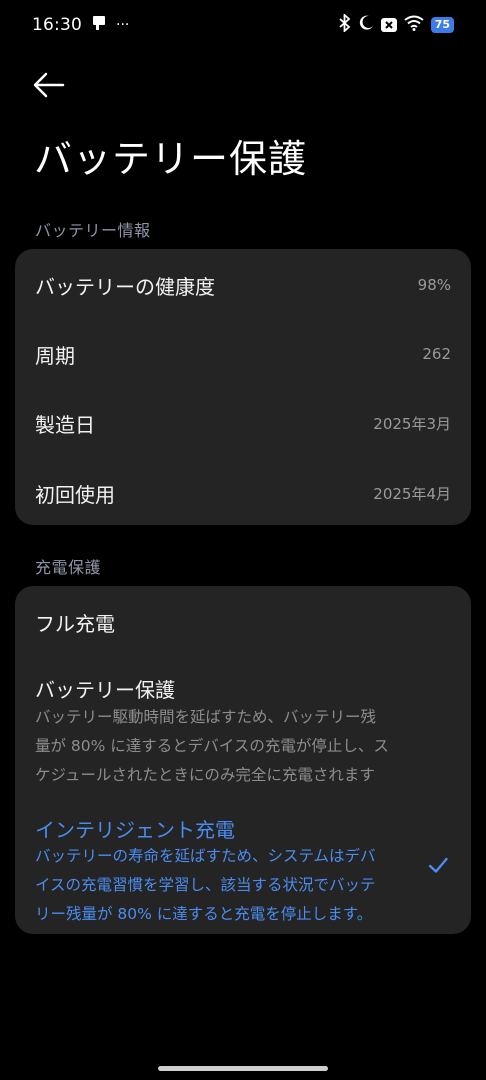 The height and width of the screenshot is (1080, 486). I want to click on manufacture-date-label: 製造日, so click(65, 424).